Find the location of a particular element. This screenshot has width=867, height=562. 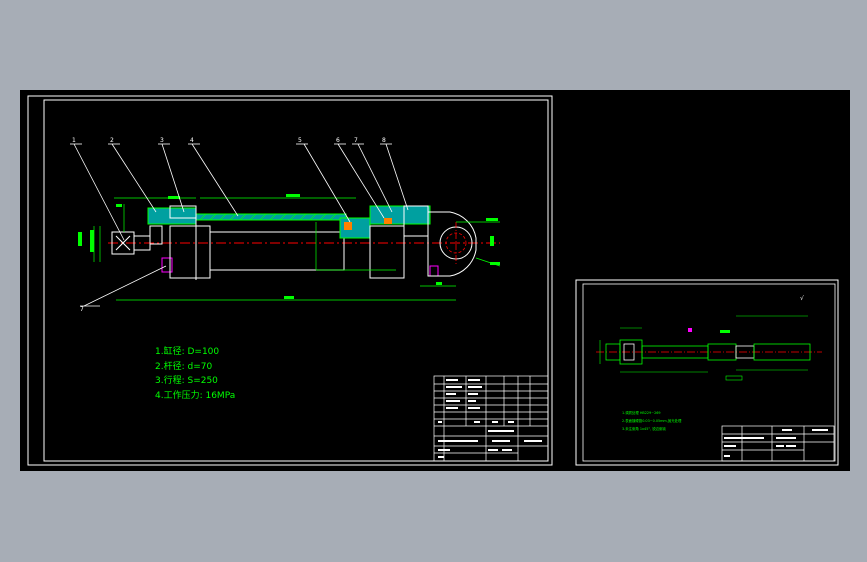

balloon-7-lower: 7 is located at coordinates (82, 309).